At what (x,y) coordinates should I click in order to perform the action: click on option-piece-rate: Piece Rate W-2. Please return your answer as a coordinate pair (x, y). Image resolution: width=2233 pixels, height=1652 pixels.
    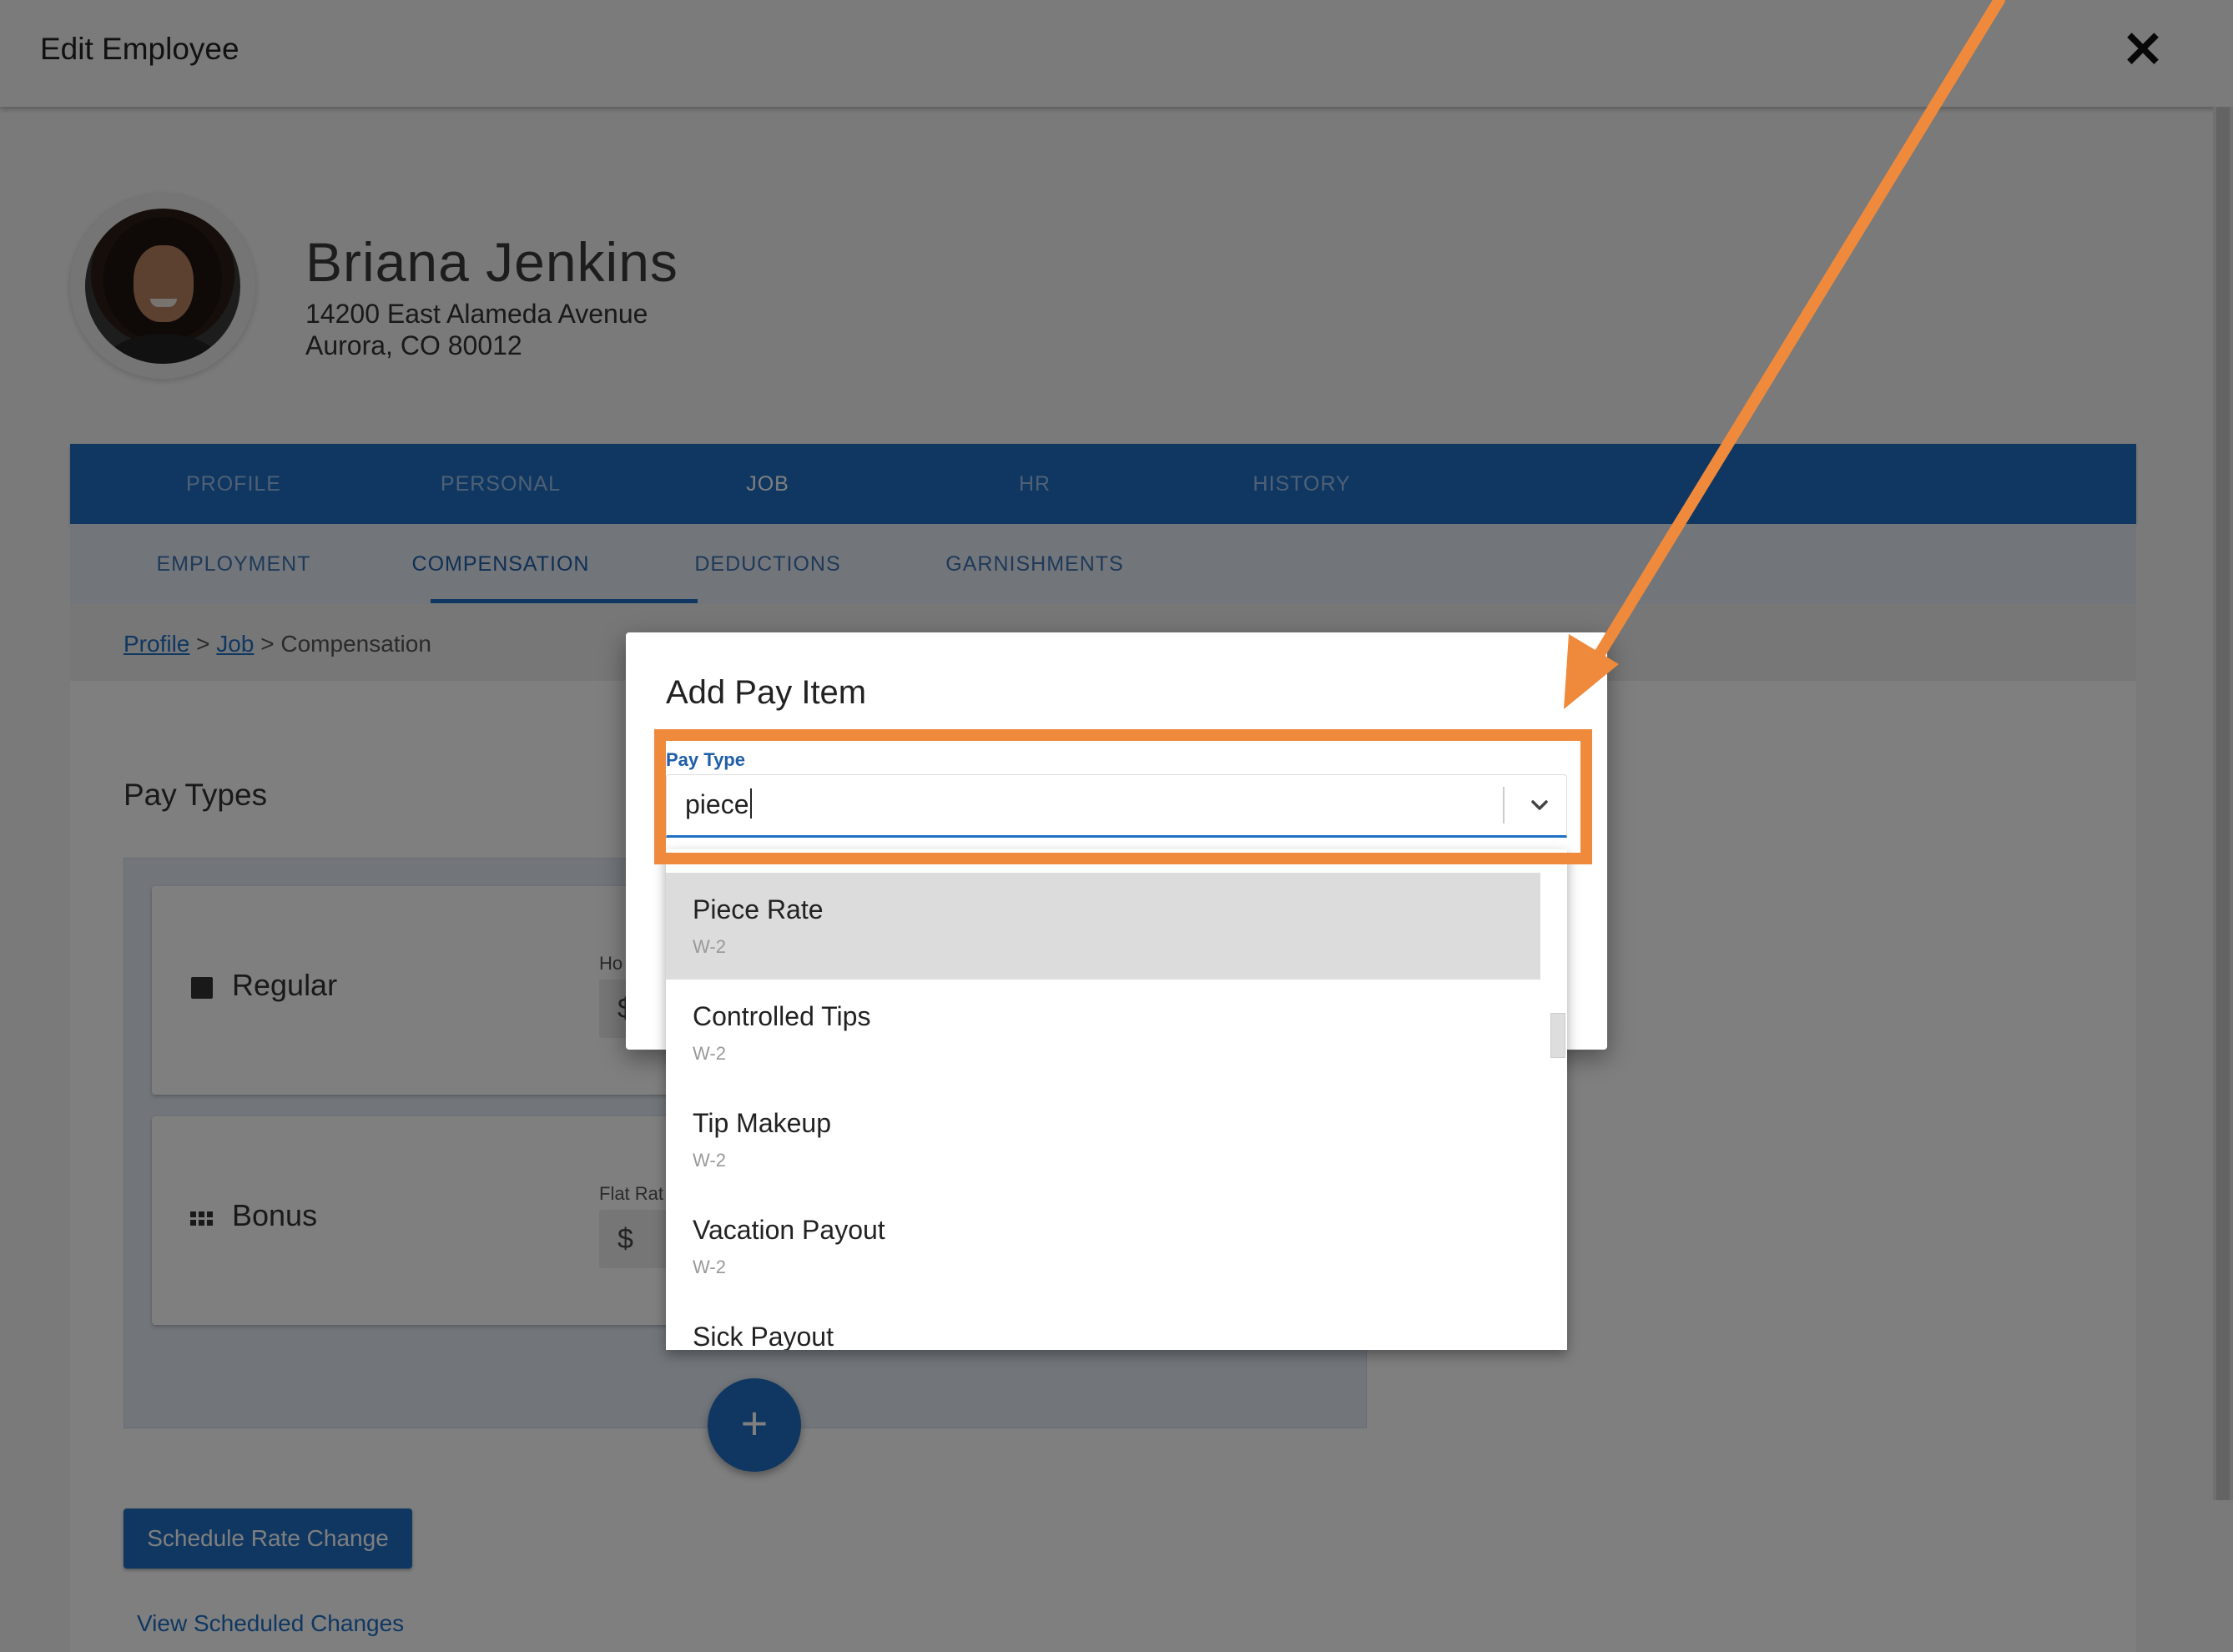
    Looking at the image, I should click on (1103, 926).